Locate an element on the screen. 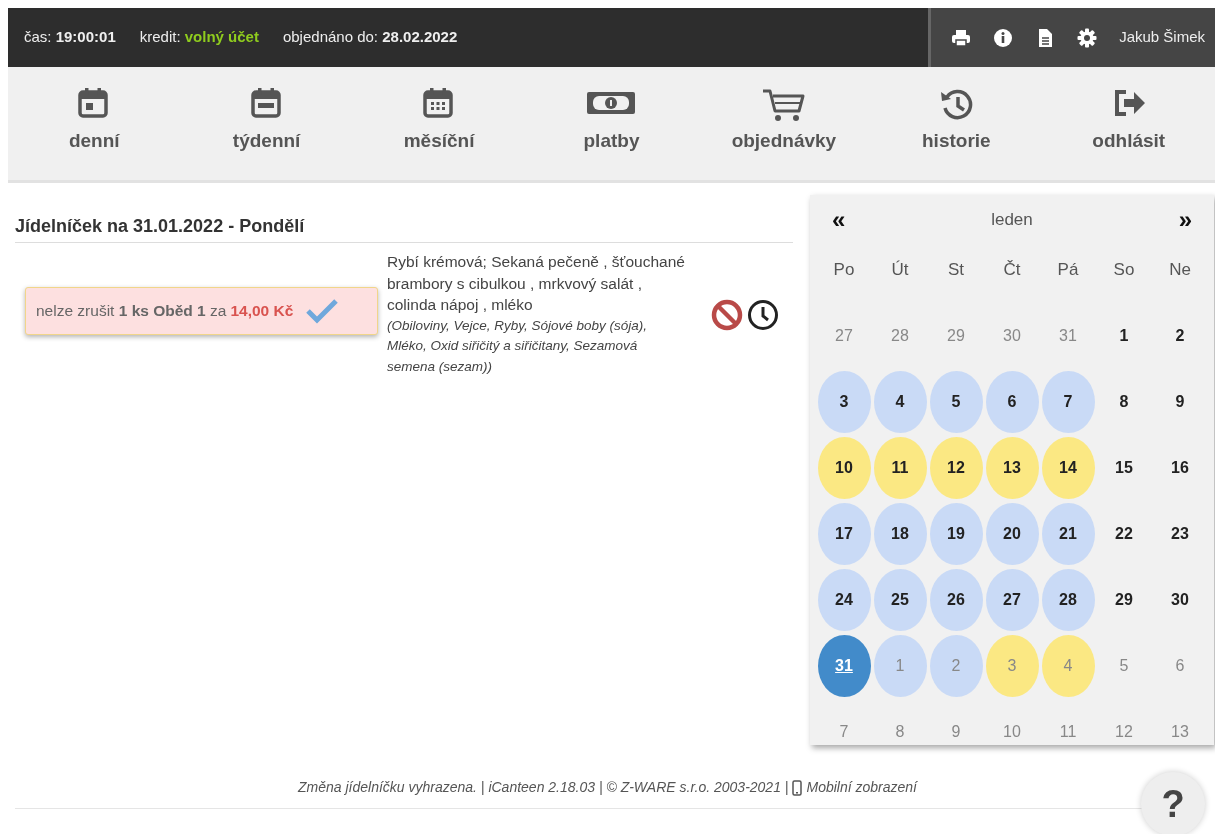 This screenshot has height=834, width=1215. nav-link: týdenní is located at coordinates (266, 123).